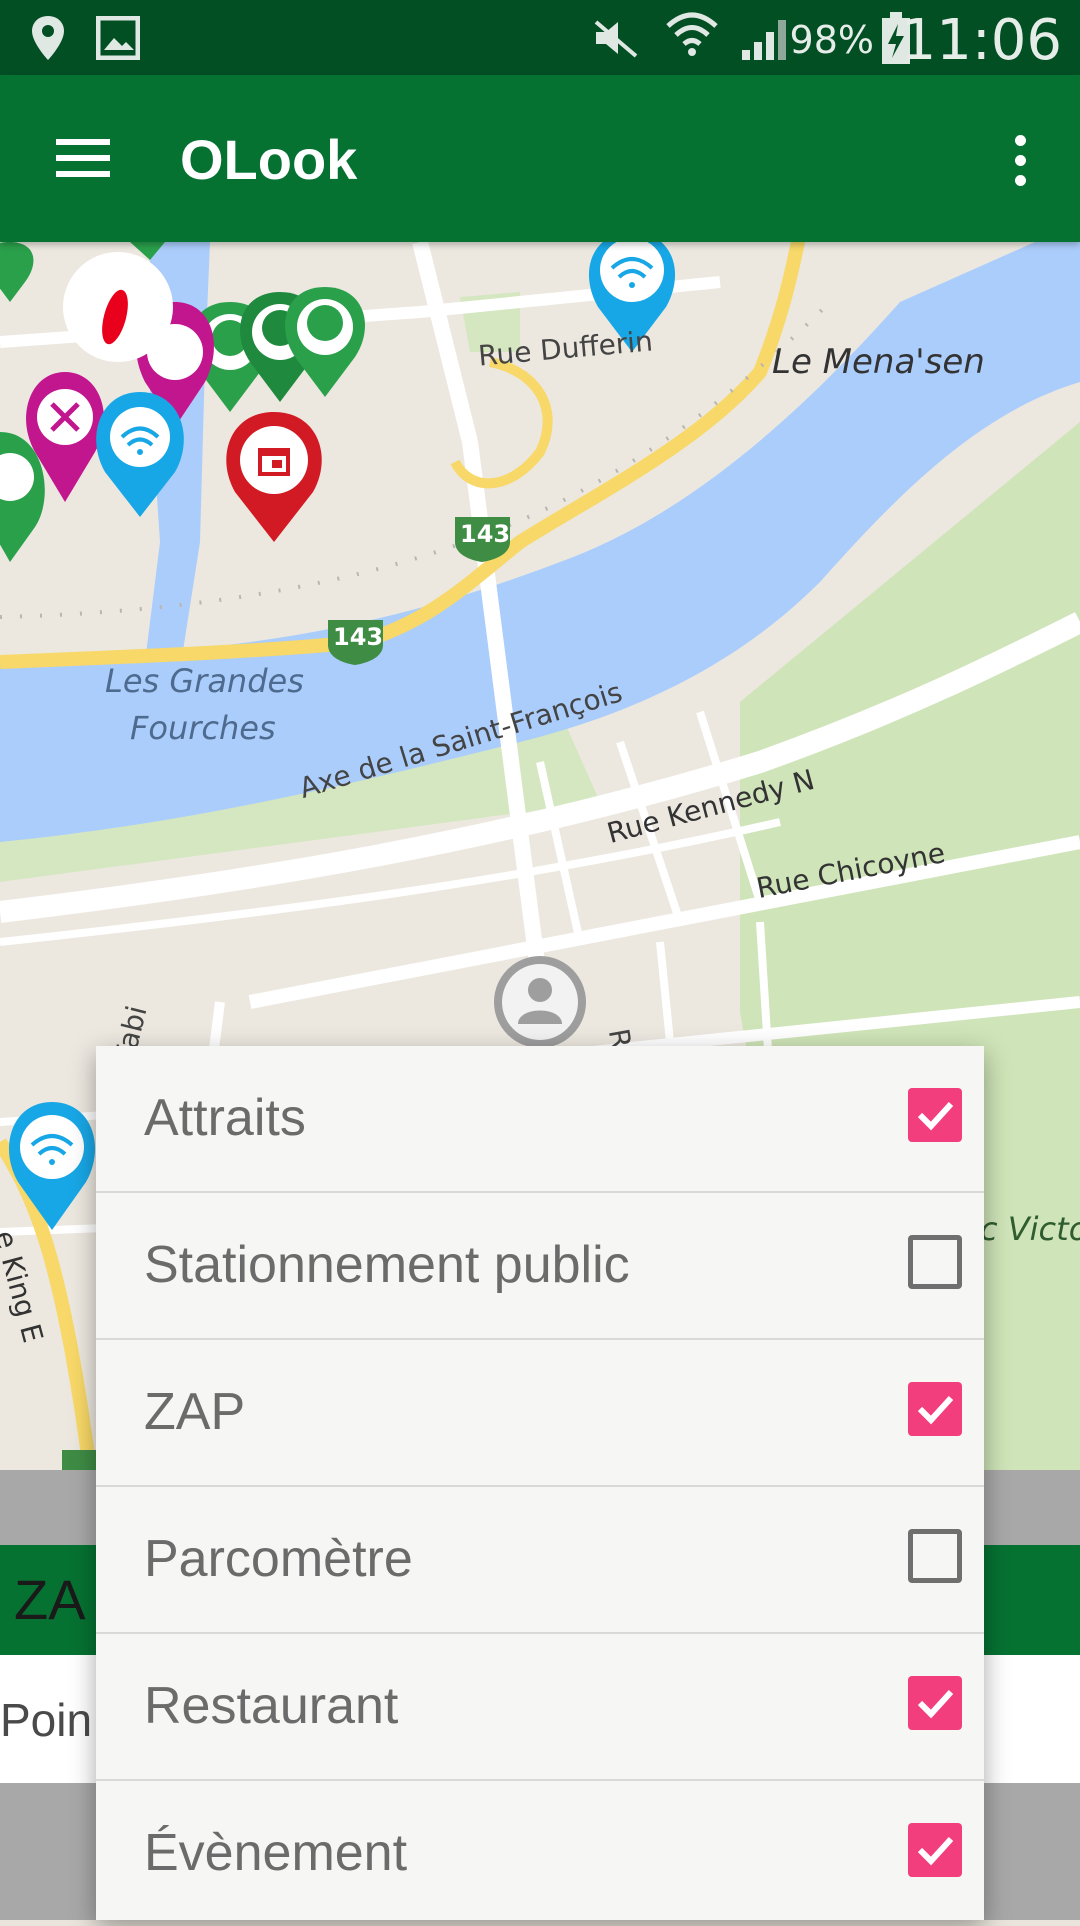  I want to click on clock: 11:06, so click(981, 40).